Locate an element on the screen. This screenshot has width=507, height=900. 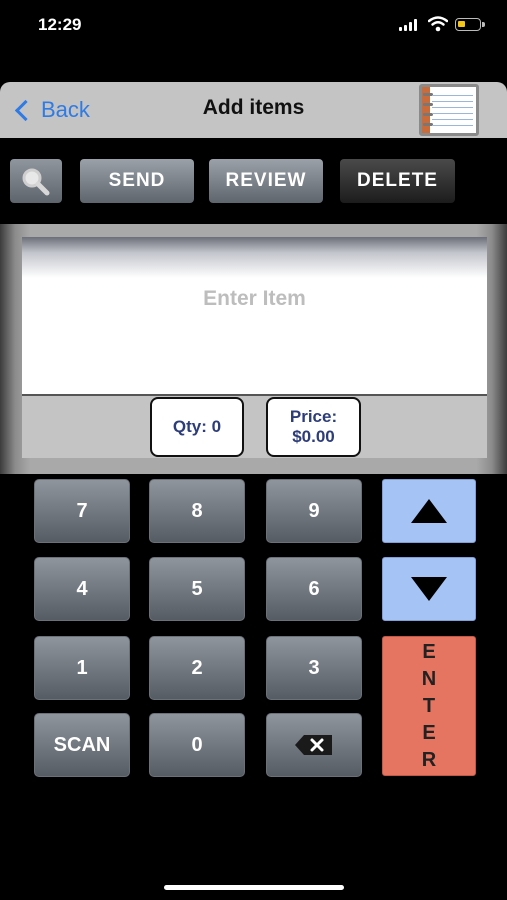
key-7: 7 is located at coordinates (82, 511).